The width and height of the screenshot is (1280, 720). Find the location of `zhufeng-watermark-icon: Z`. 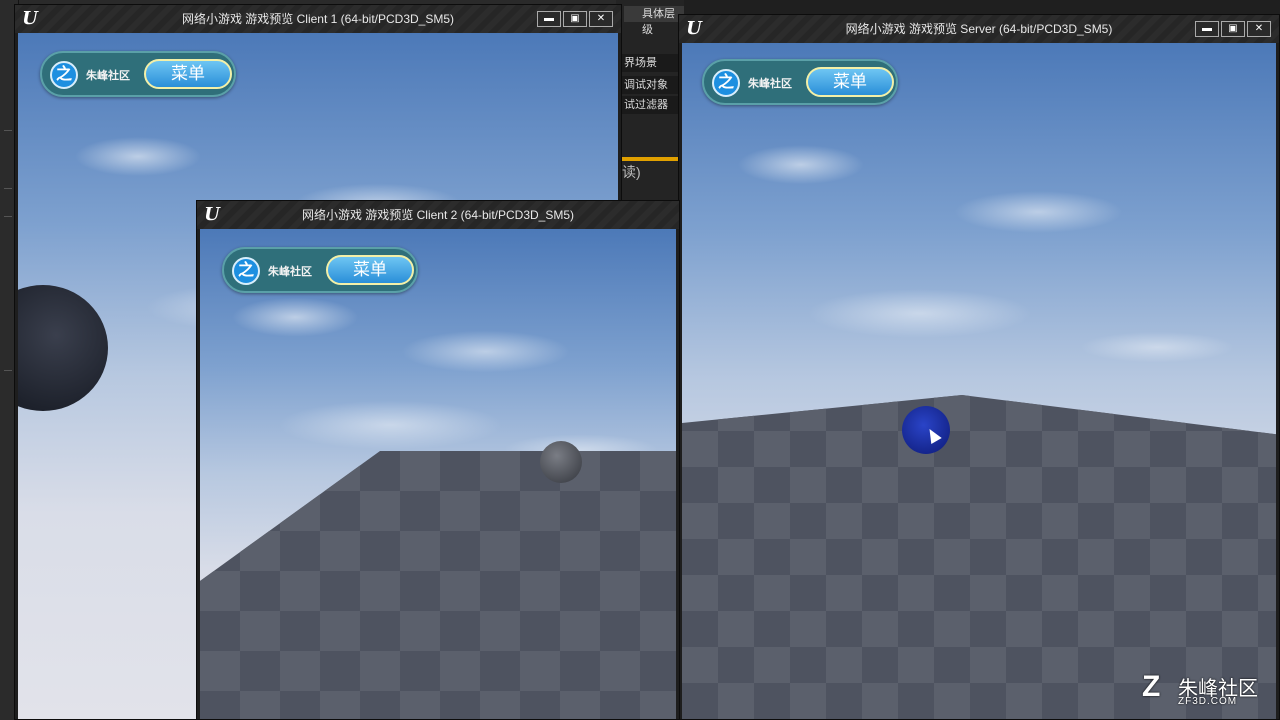

zhufeng-watermark-icon: Z is located at coordinates (1151, 686).